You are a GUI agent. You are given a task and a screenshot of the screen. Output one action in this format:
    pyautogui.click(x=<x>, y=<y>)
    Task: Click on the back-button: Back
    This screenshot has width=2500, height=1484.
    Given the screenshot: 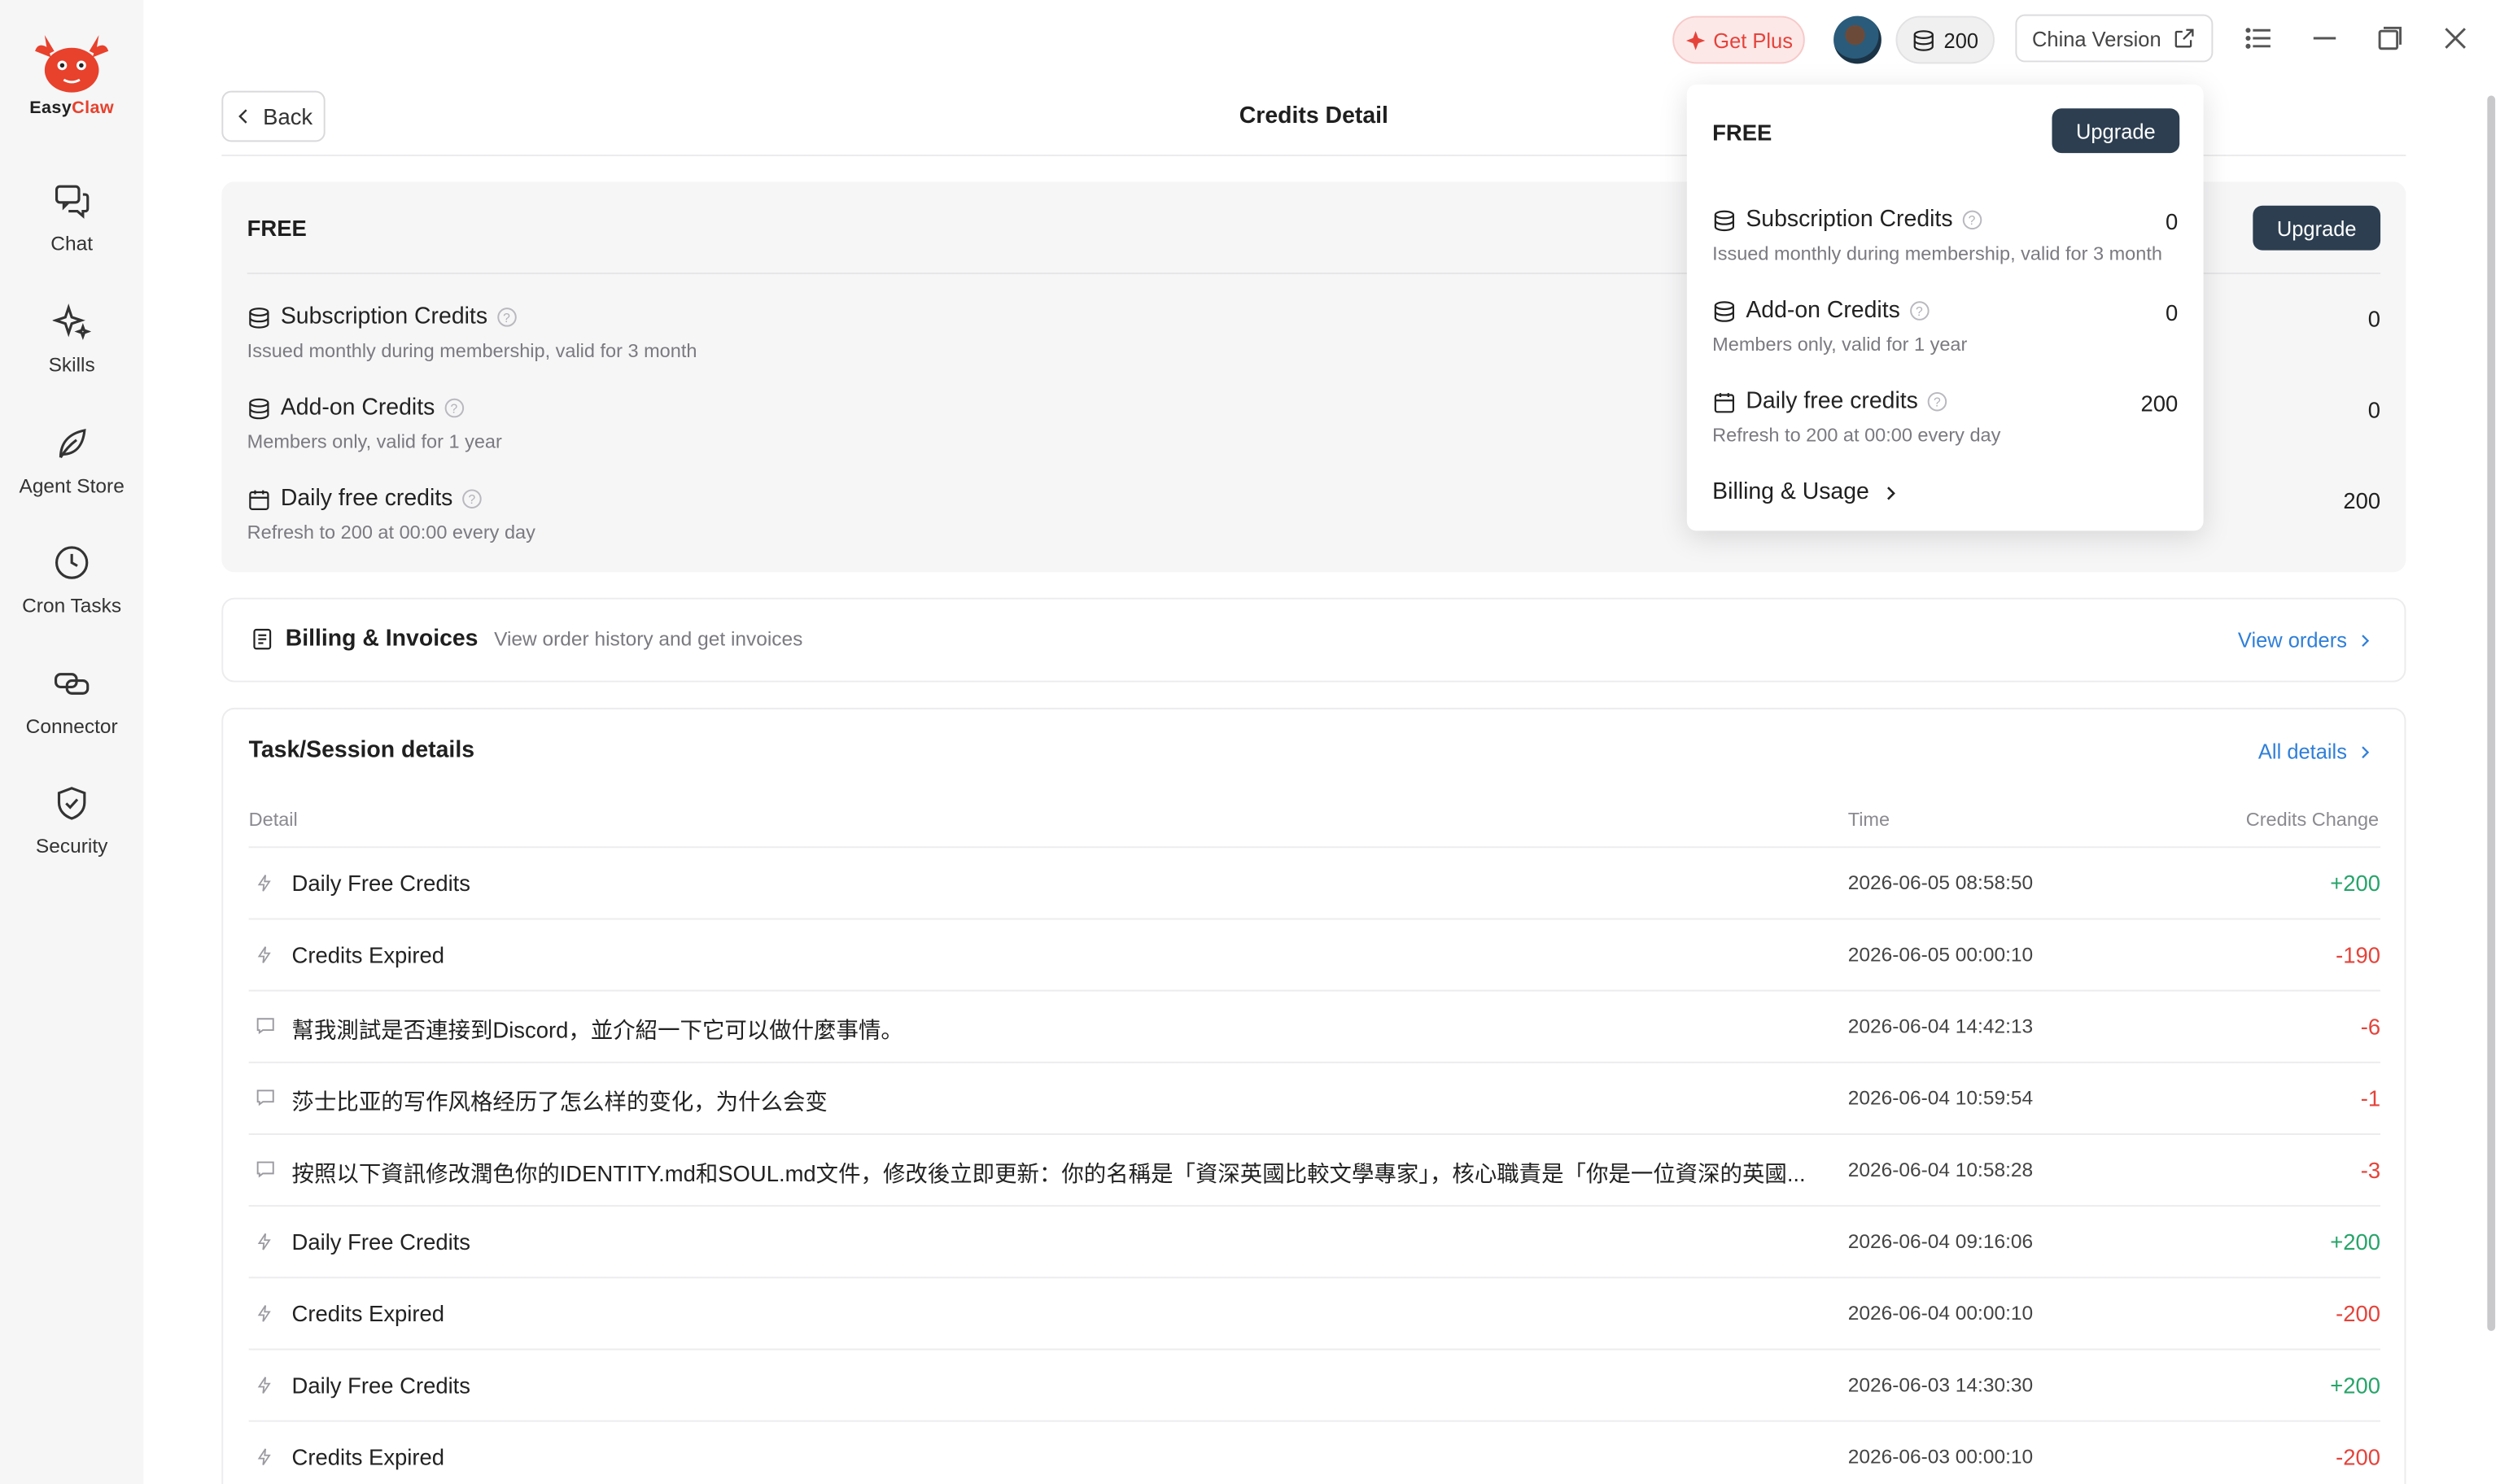 What is the action you would take?
    pyautogui.click(x=273, y=116)
    